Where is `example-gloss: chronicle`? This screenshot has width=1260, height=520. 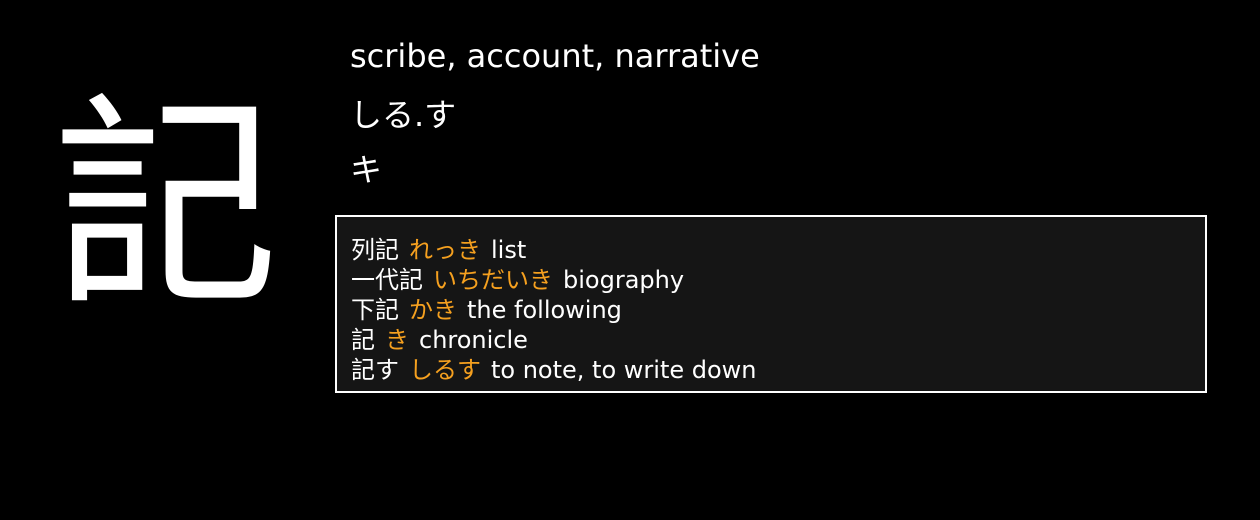
example-gloss: chronicle is located at coordinates (473, 340).